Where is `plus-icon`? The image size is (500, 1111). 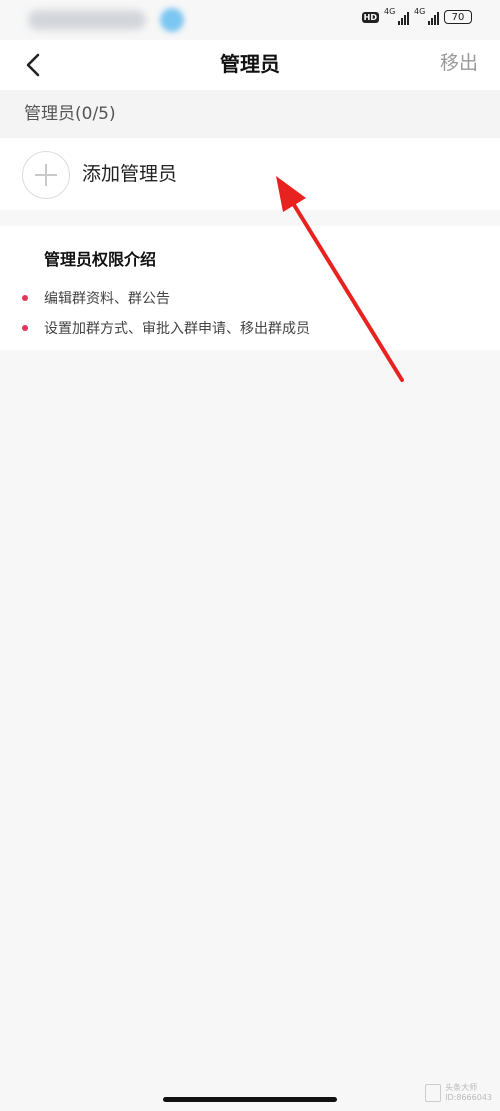
plus-icon is located at coordinates (46, 175).